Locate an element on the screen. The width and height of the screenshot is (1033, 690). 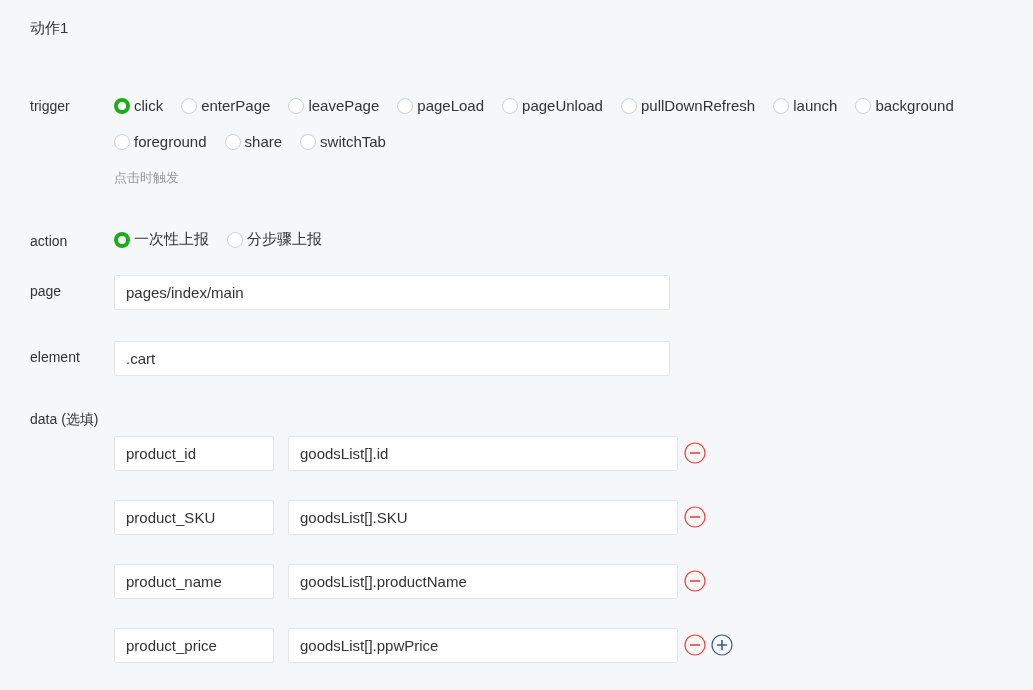
radio-option: pageLoad is located at coordinates (441, 106).